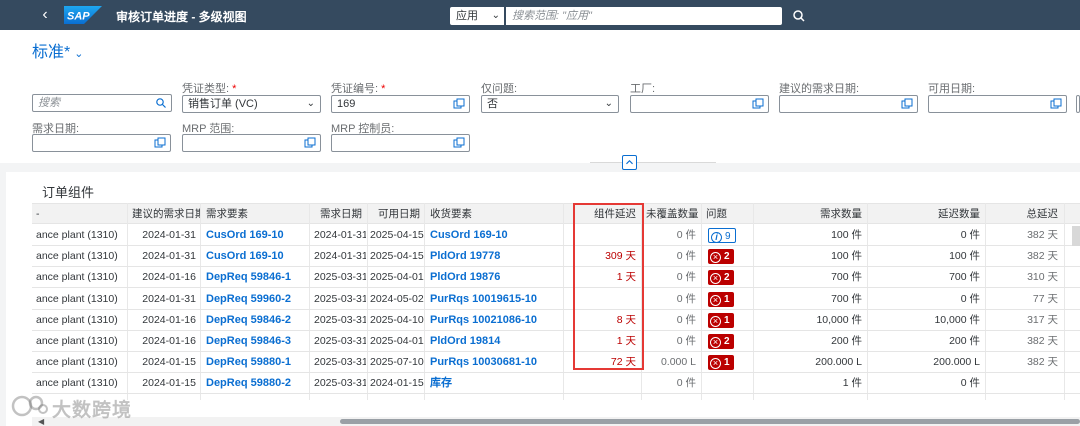 The height and width of the screenshot is (426, 1080). Describe the element at coordinates (492, 104) in the screenshot. I see `issues-only-value: 否` at that location.